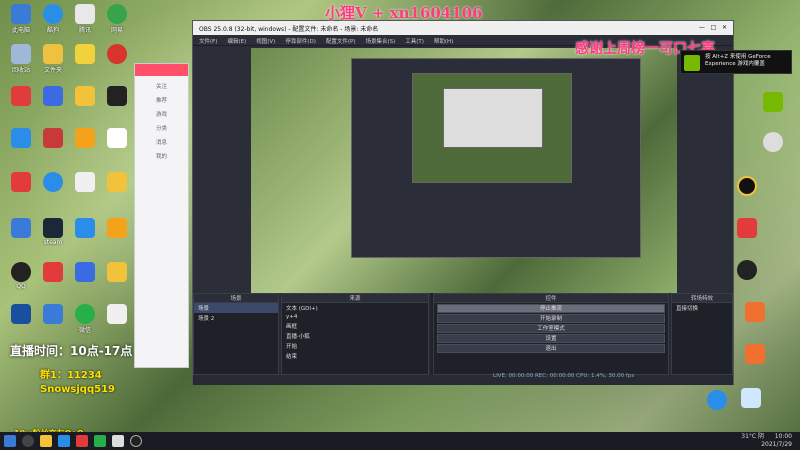 The image size is (800, 450). Describe the element at coordinates (161, 101) in the screenshot. I see `chat-nav-item: 推荐` at that location.